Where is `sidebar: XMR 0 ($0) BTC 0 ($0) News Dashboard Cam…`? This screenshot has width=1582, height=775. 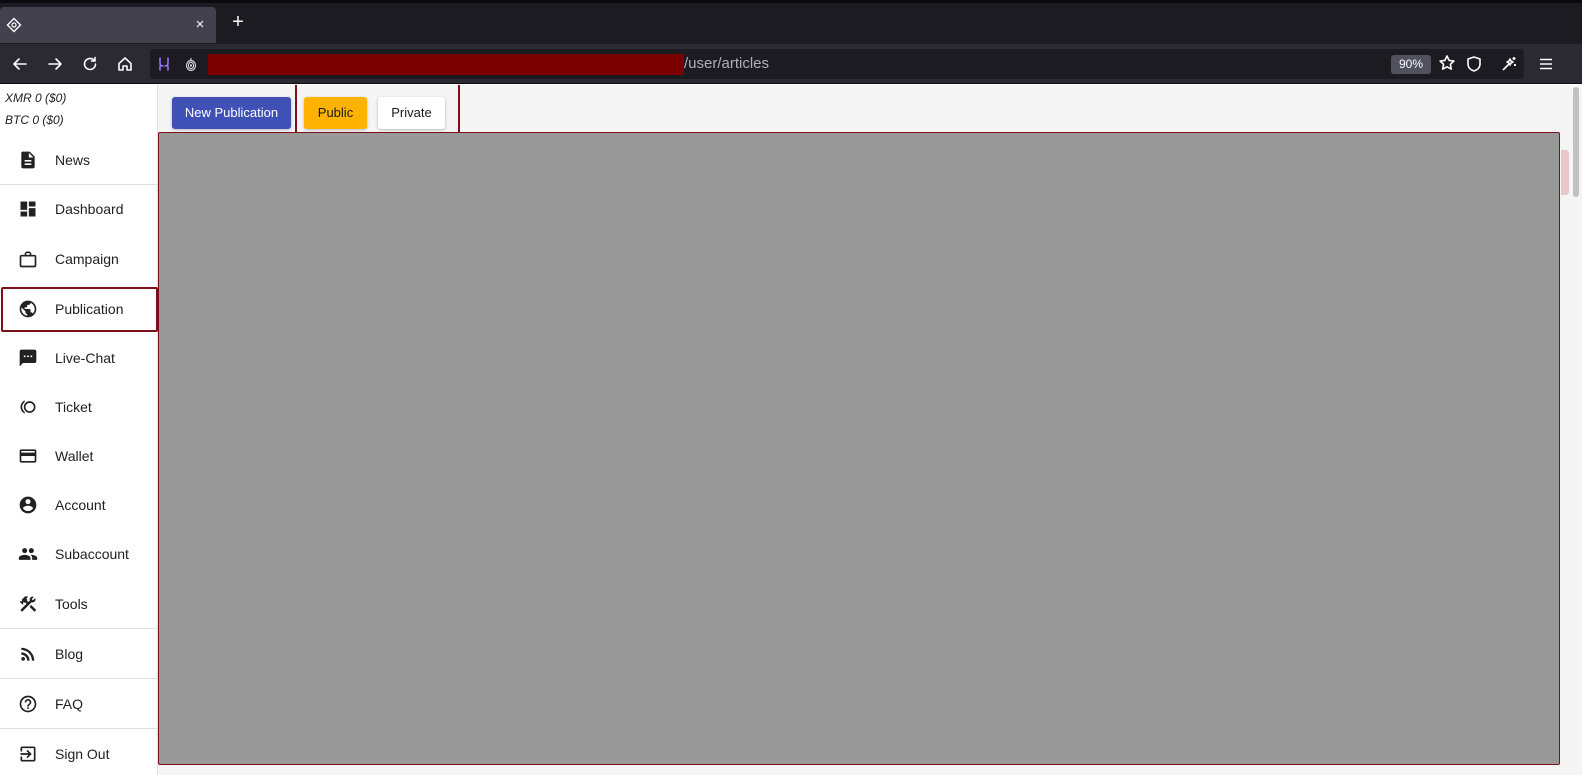
sidebar: XMR 0 ($0) BTC 0 ($0) News Dashboard Cam… is located at coordinates (79, 430).